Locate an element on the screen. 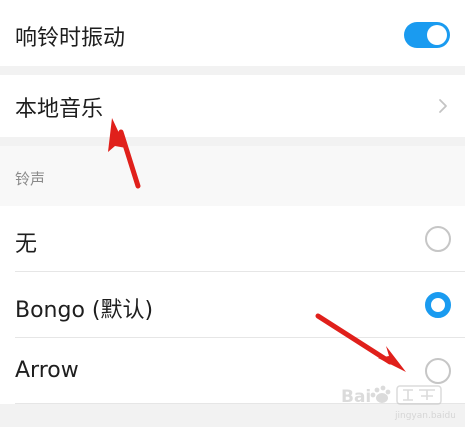 The height and width of the screenshot is (427, 465). ringtone-section-title: 铃声 is located at coordinates (30, 179).